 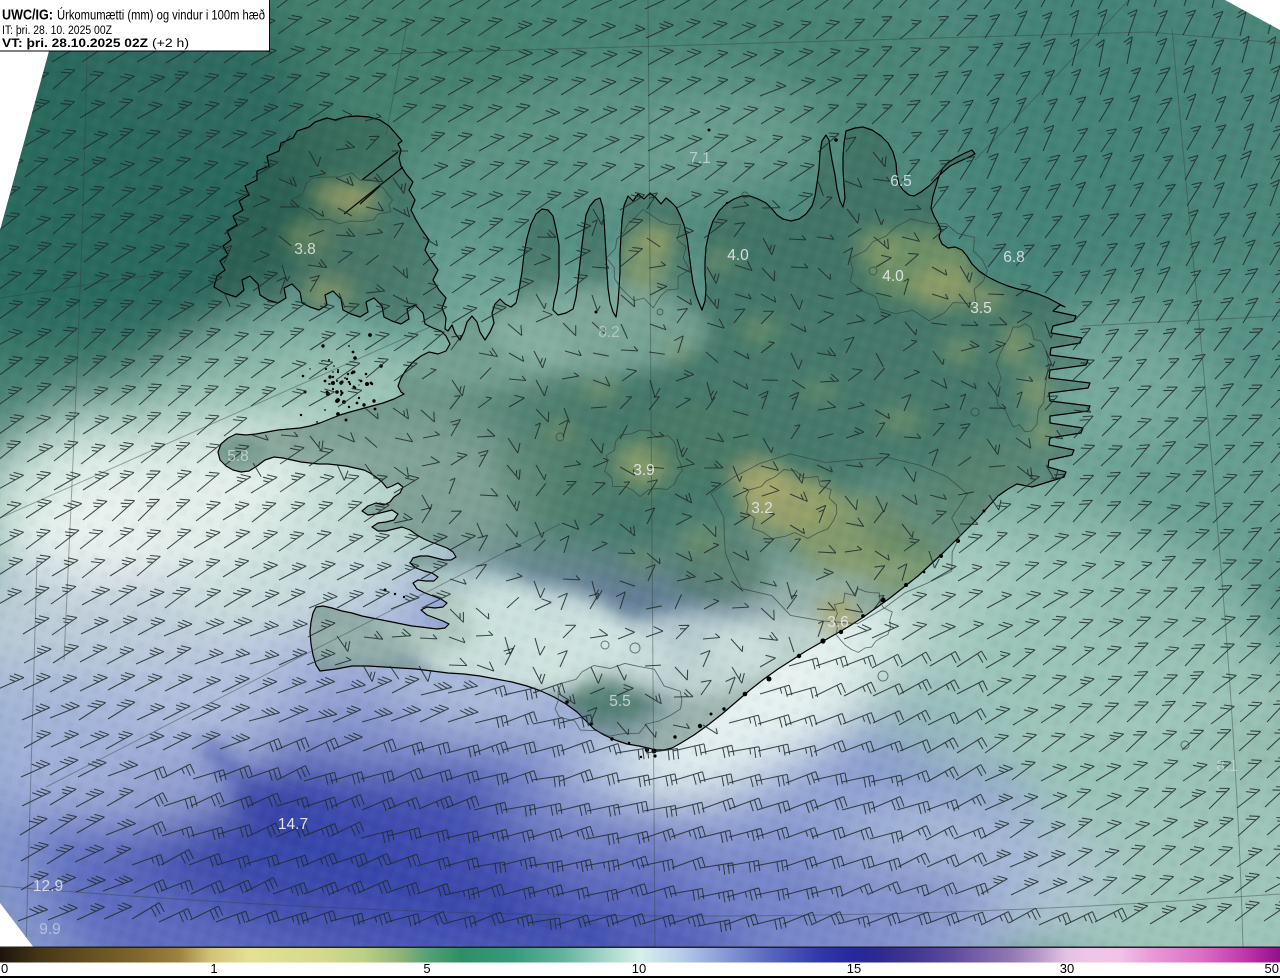 I want to click on svg-text: 0, so click(x=4, y=968).